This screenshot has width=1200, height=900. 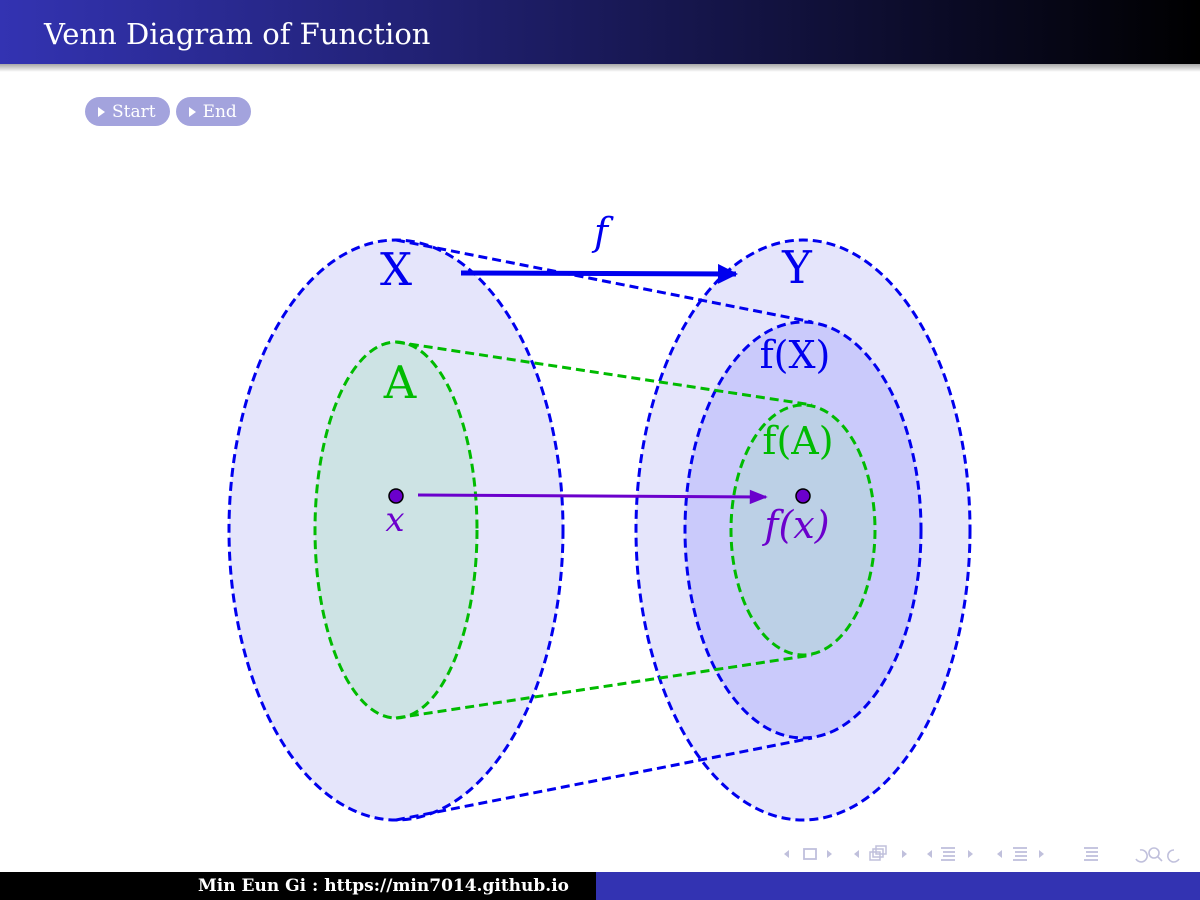 I want to click on subsubsection-next-icon, so click(x=1041, y=854).